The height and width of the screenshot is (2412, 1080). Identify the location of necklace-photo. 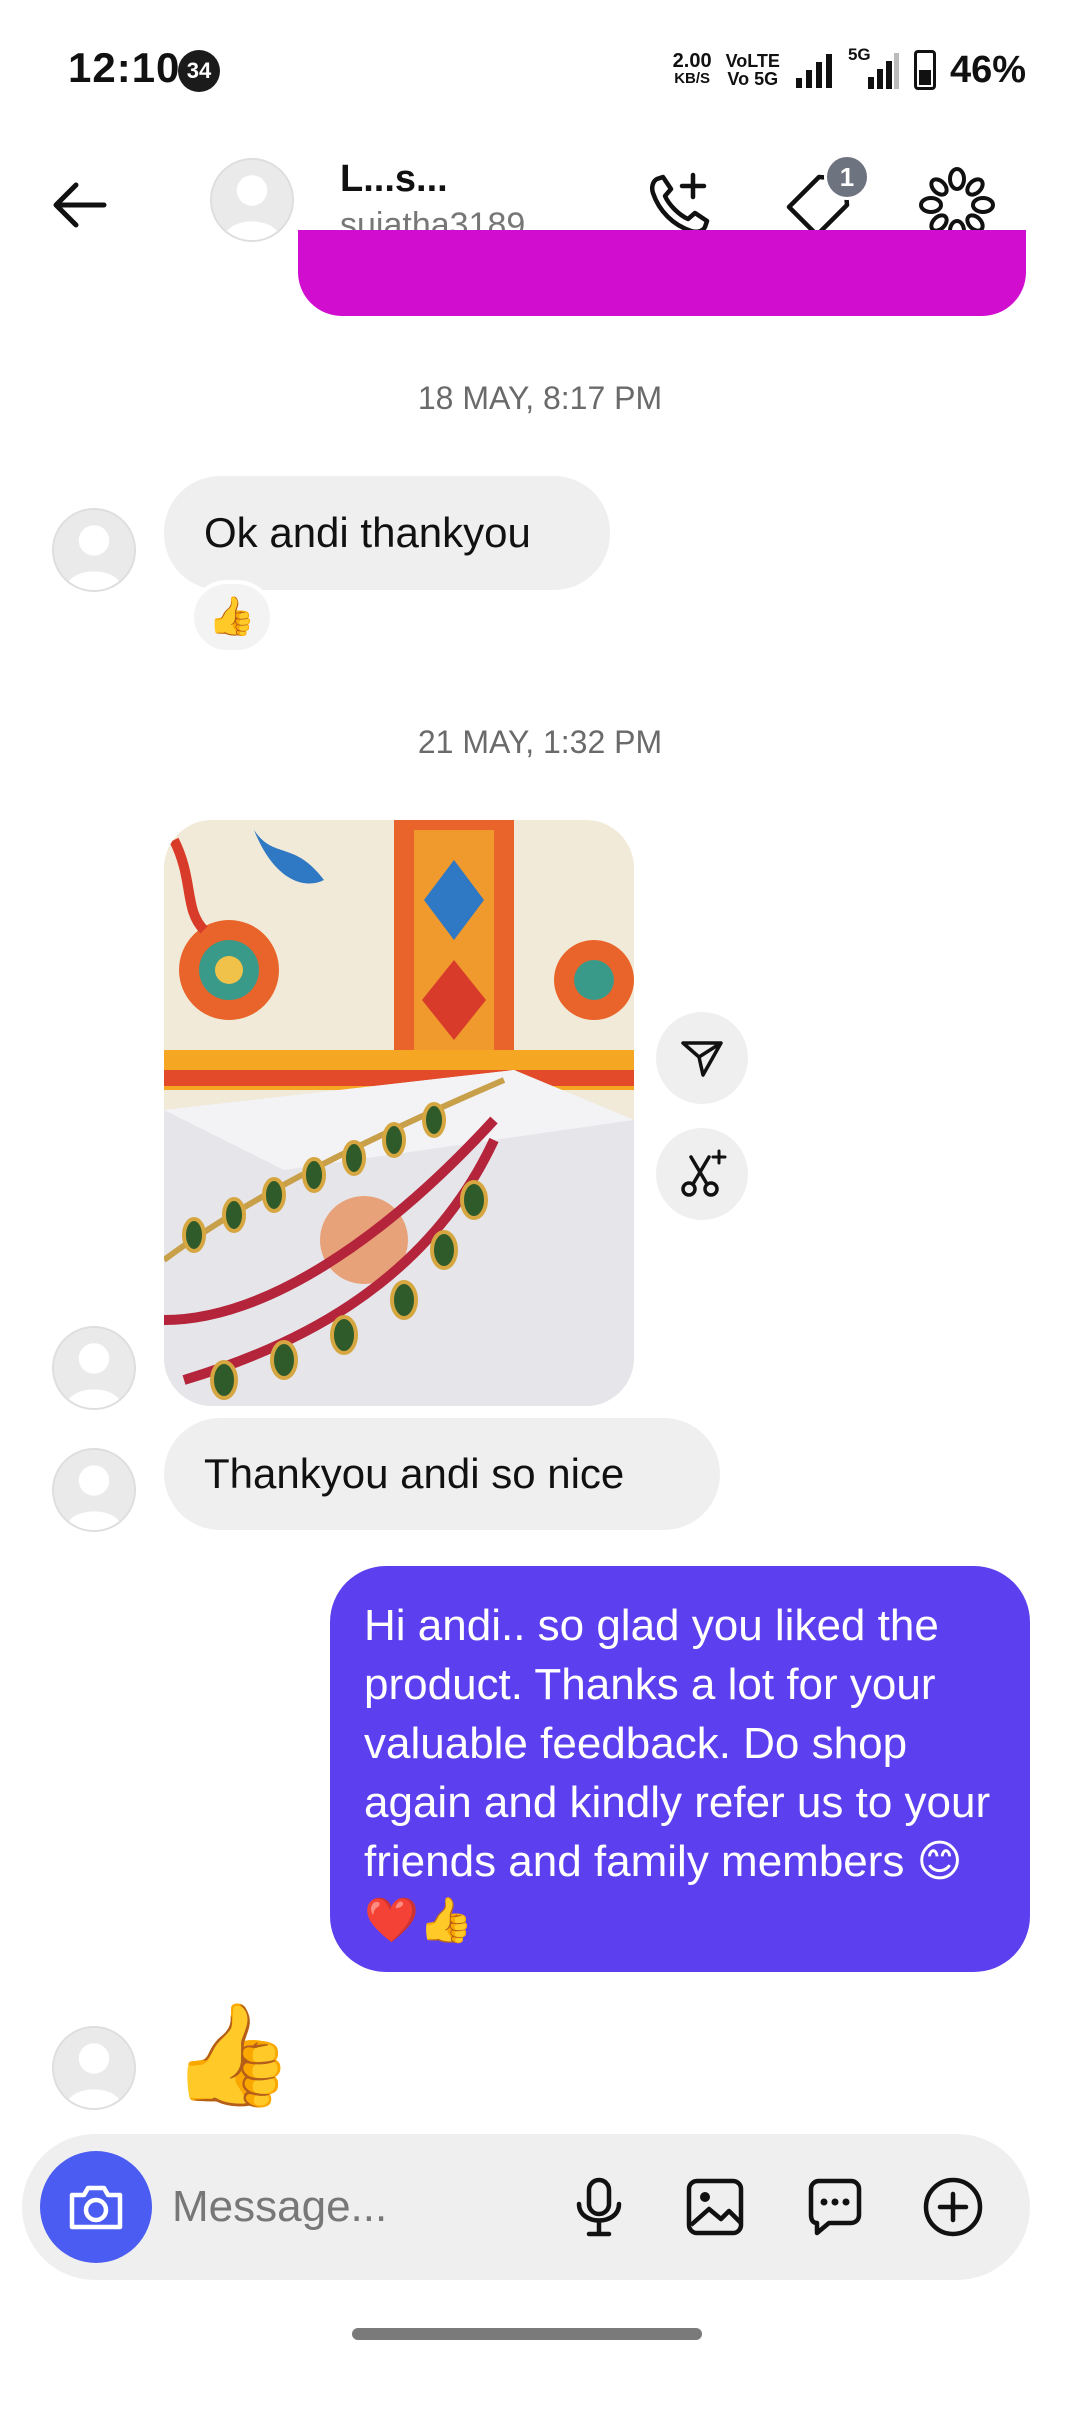
(399, 1113).